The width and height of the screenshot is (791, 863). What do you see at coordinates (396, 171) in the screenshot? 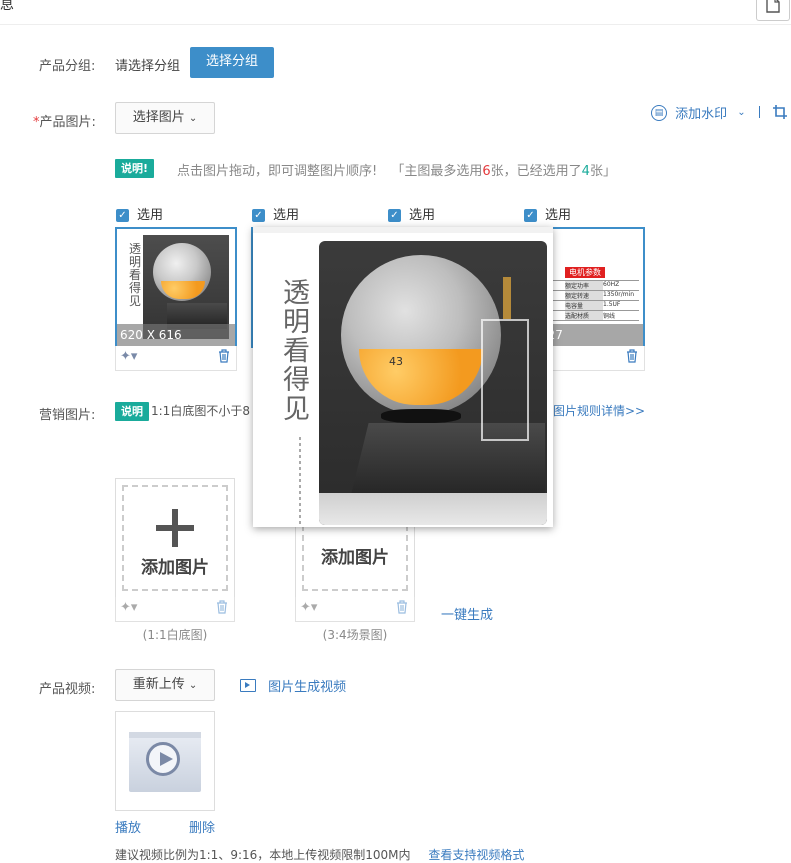
I see `notice-text: 点击图片拖动，即可调整图片顺序! 「主图最多选用6张，已经选用了4张」` at bounding box center [396, 171].